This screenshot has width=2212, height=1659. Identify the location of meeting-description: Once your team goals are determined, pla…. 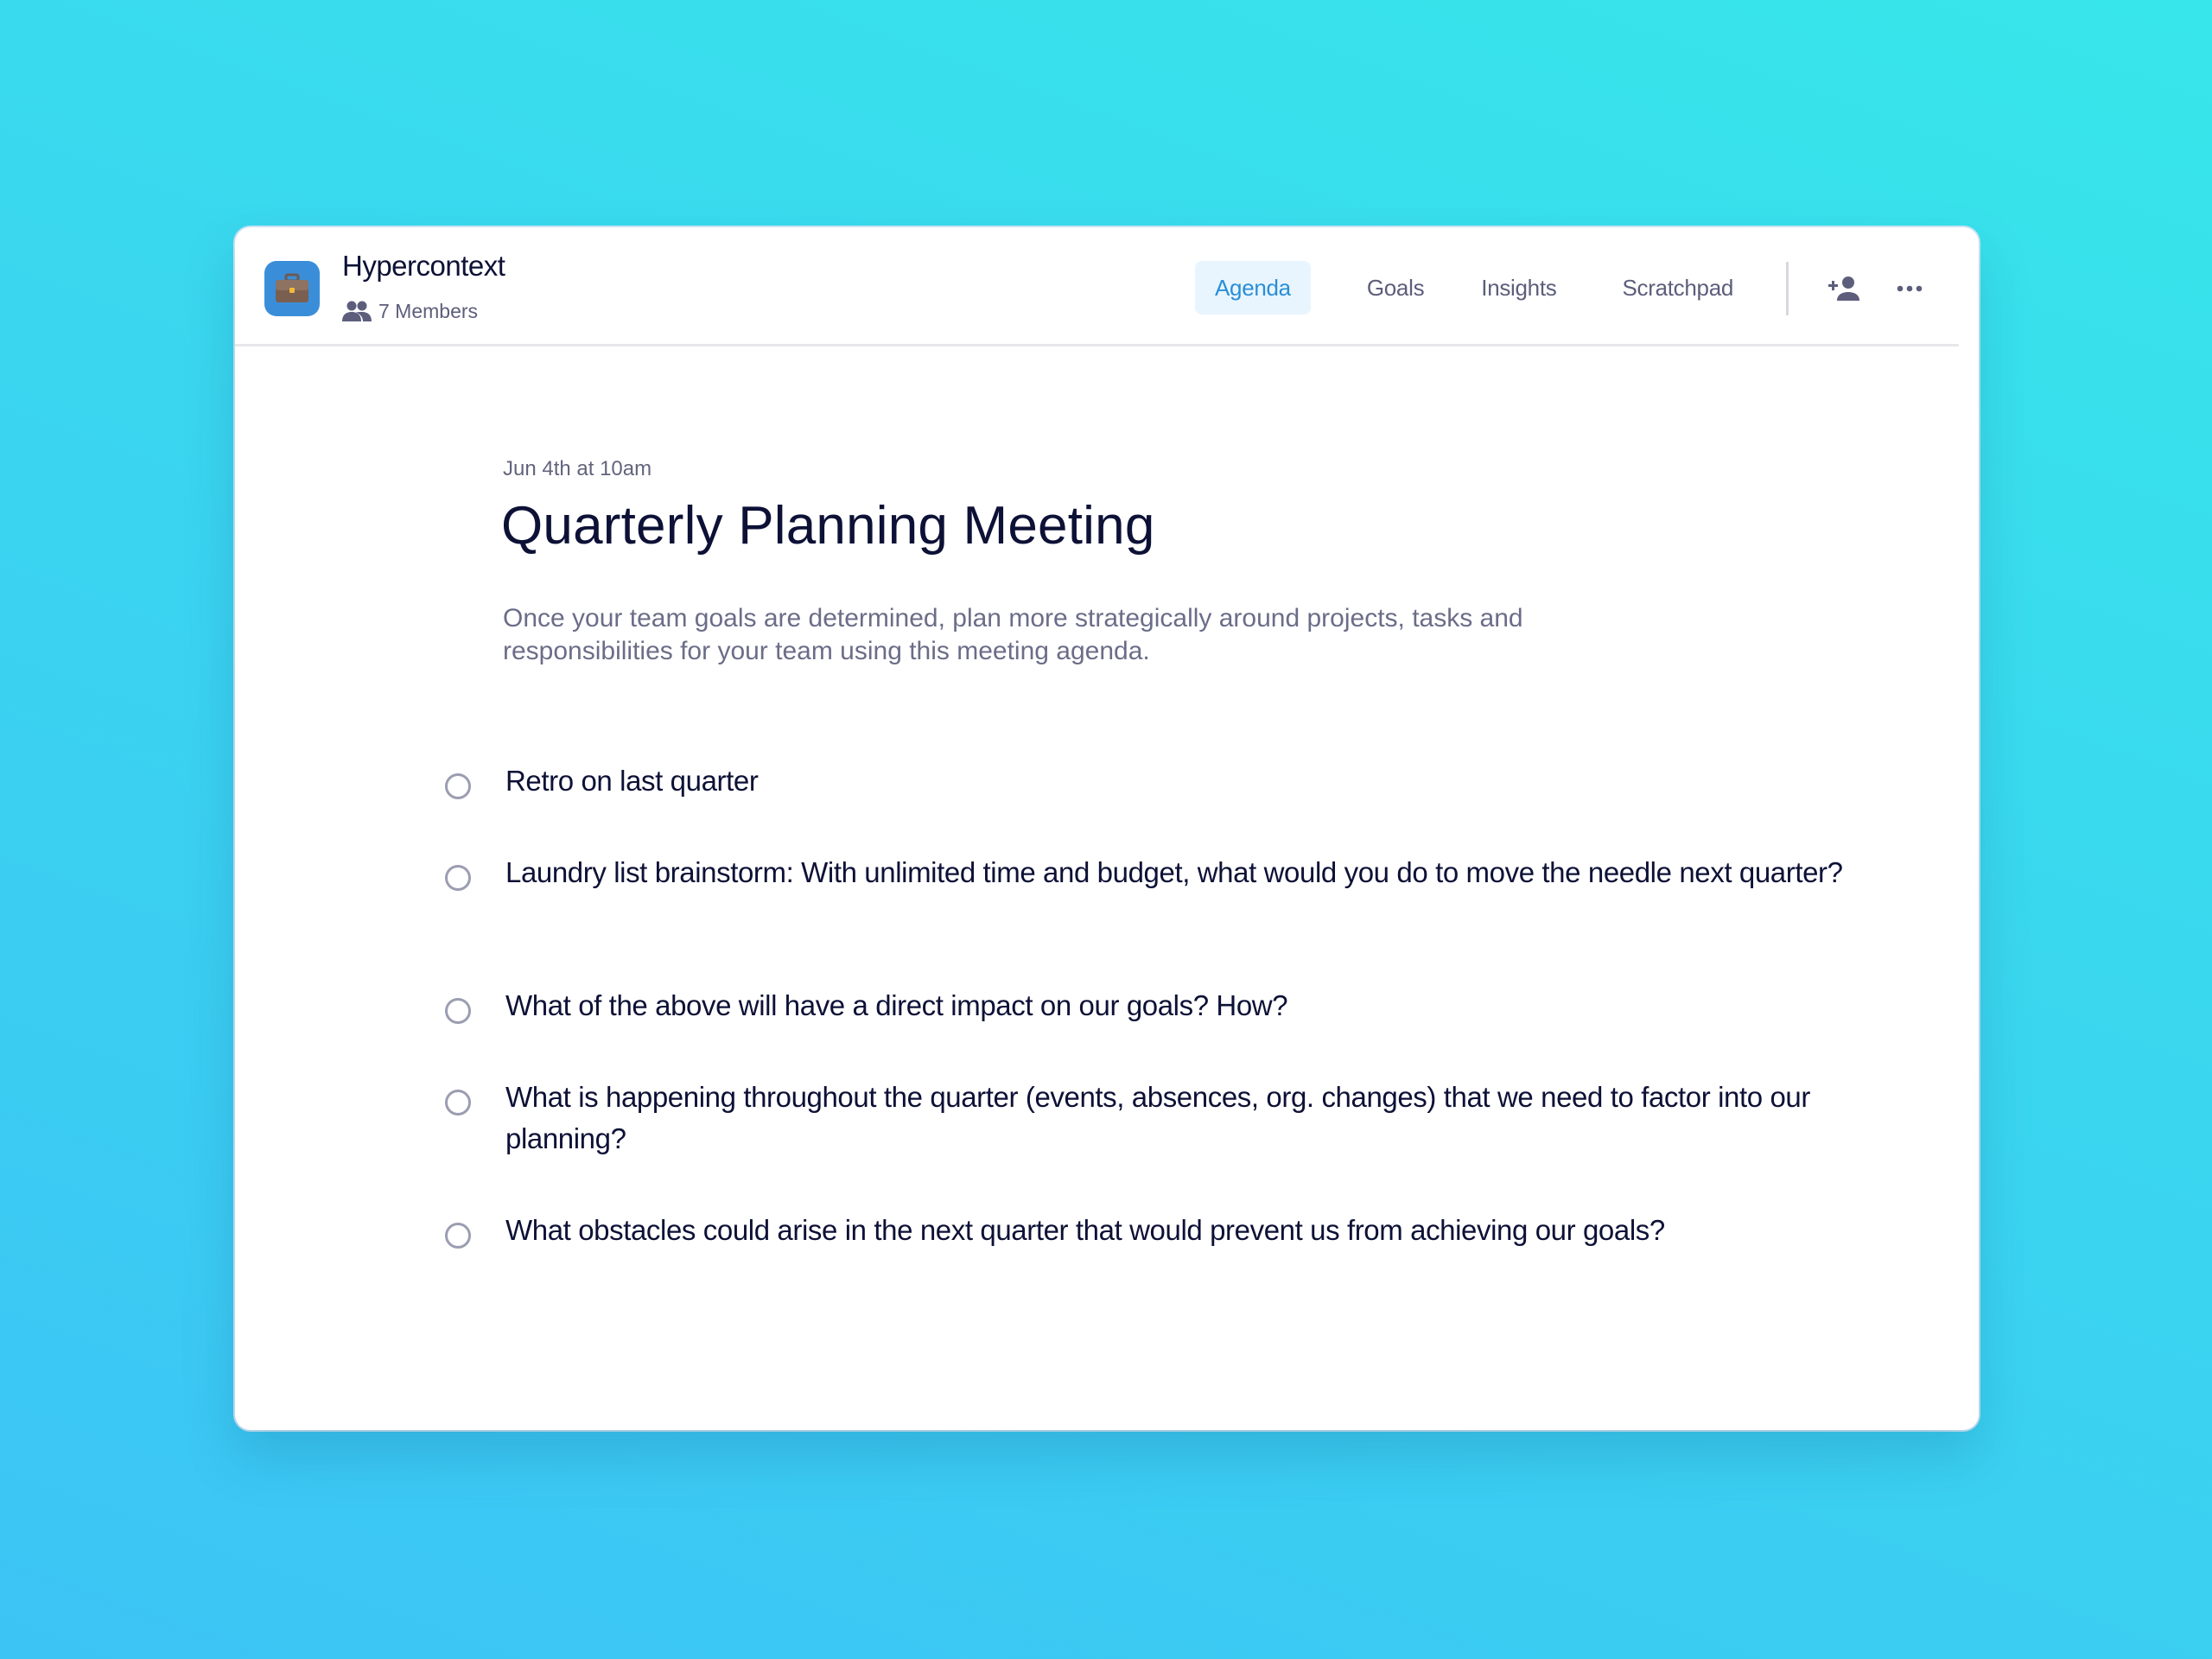
(1013, 634).